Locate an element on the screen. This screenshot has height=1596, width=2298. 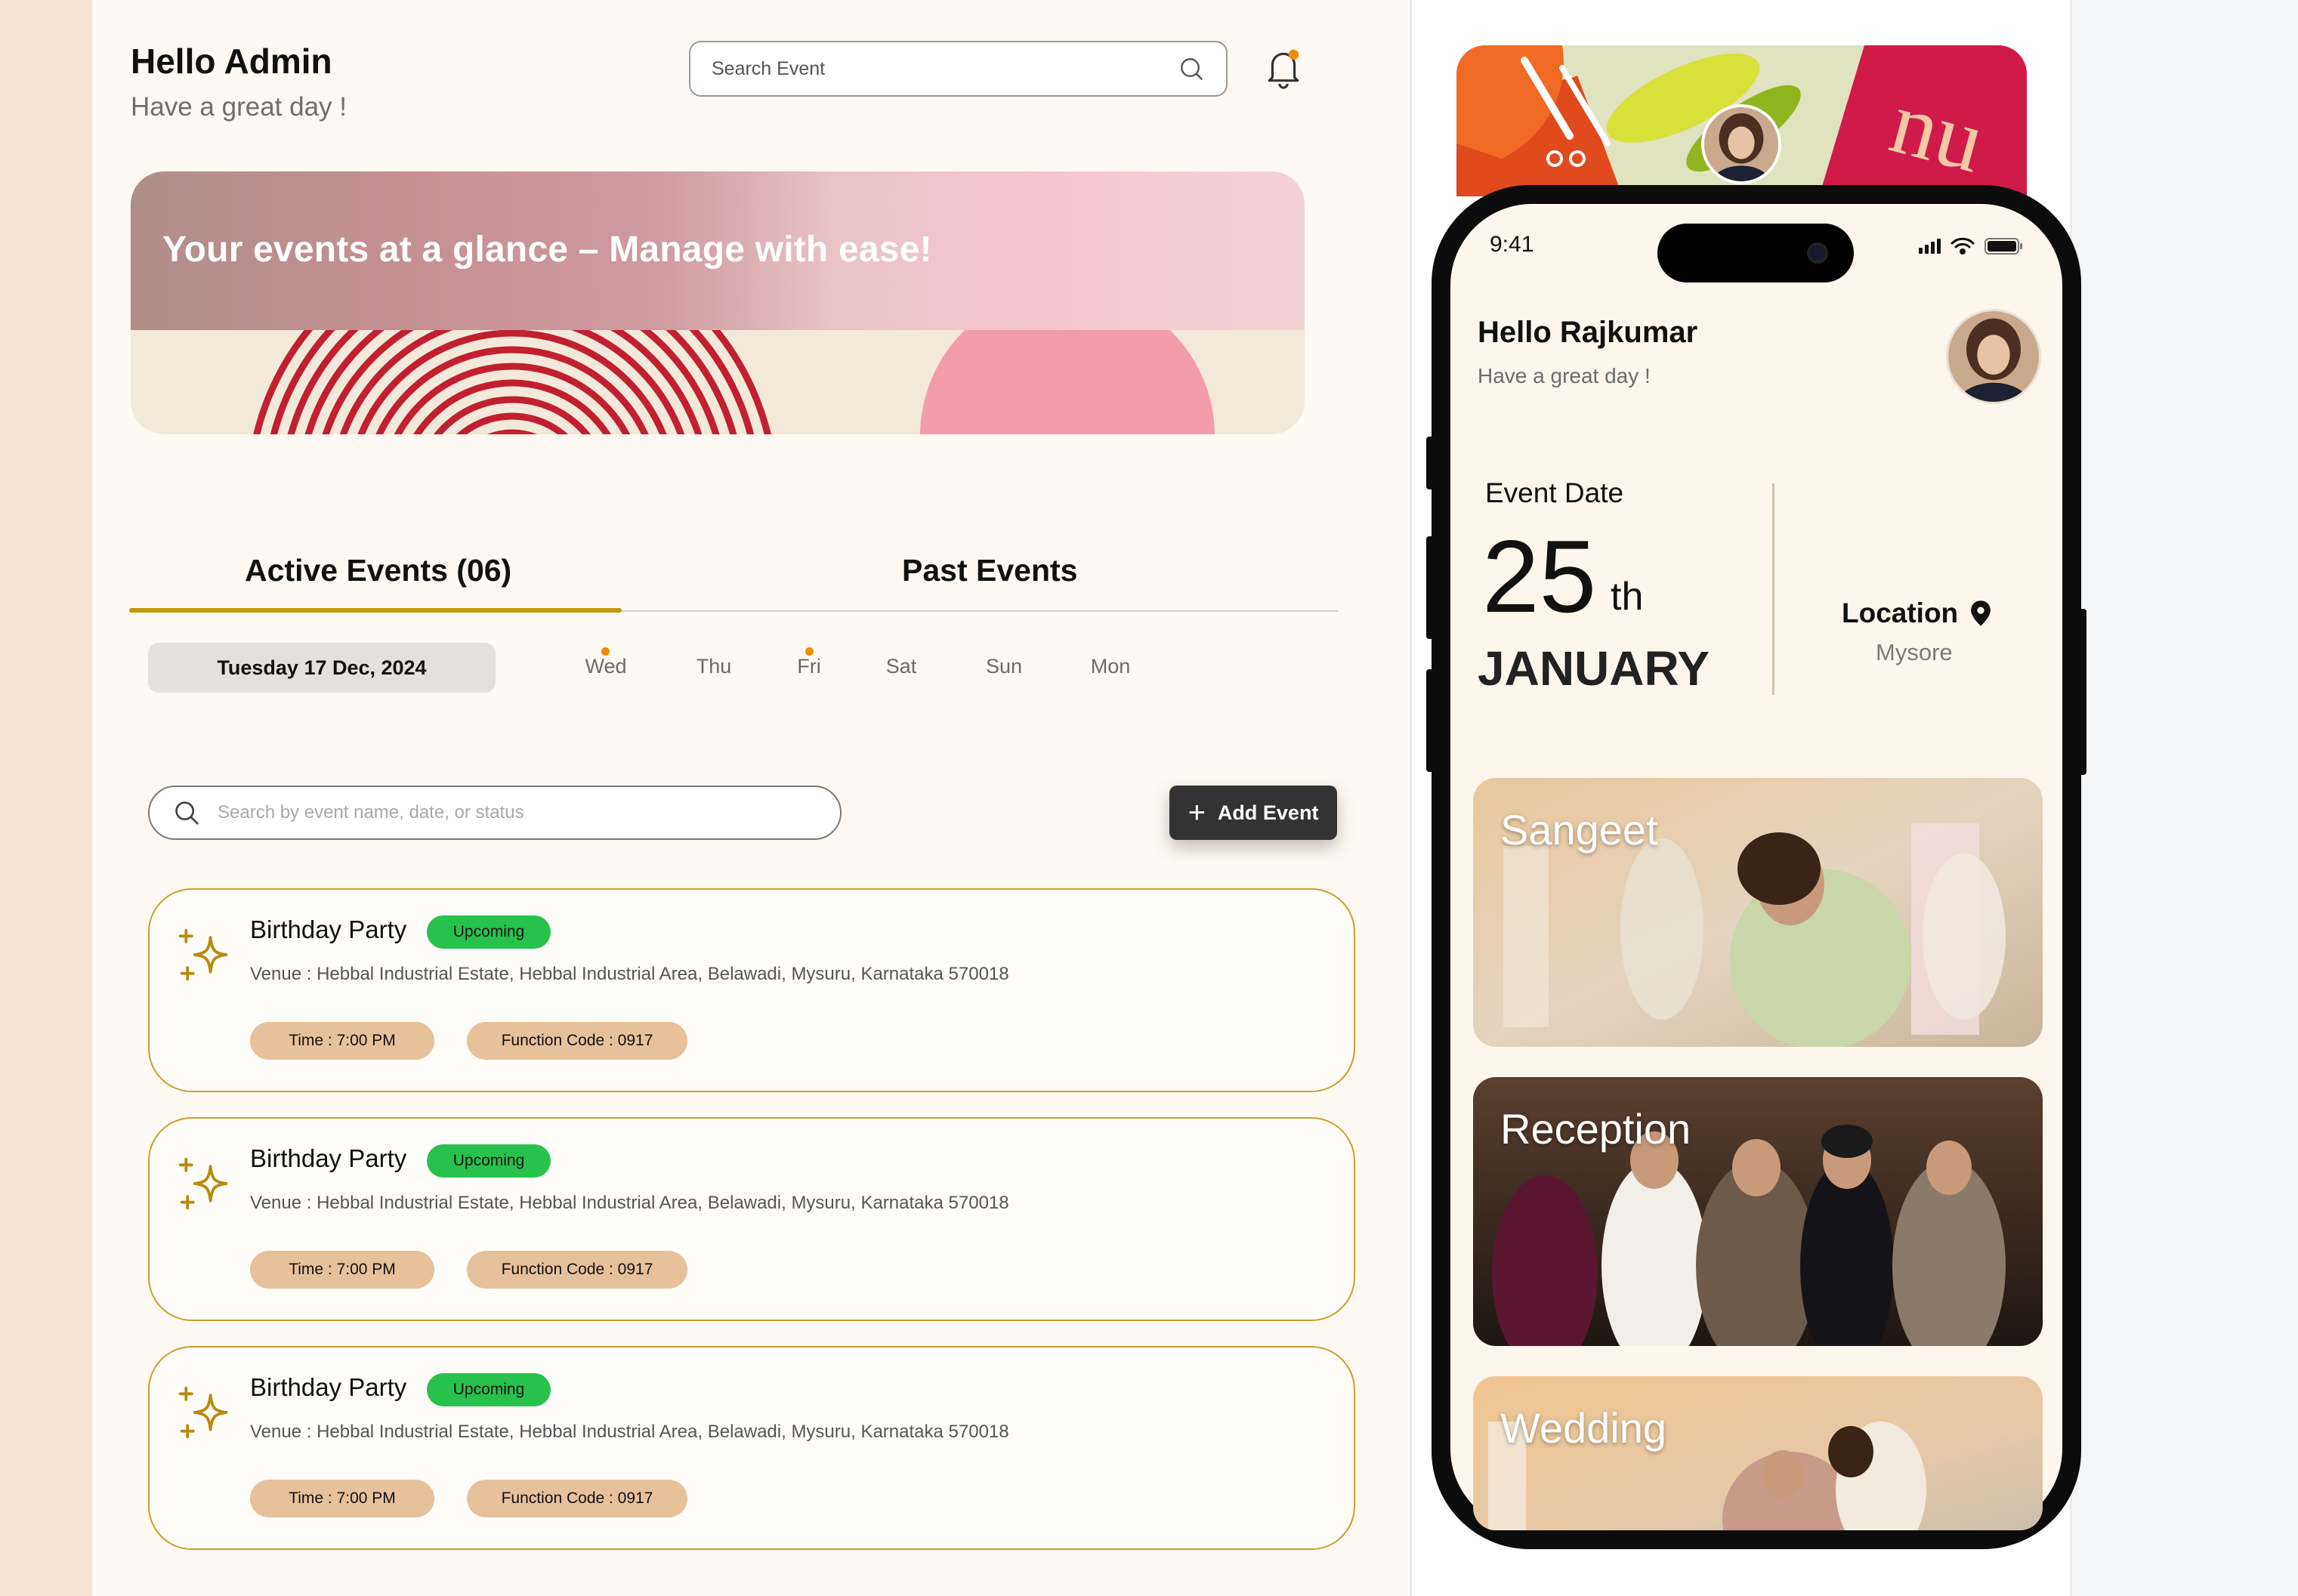
battery-icon is located at coordinates (2003, 246).